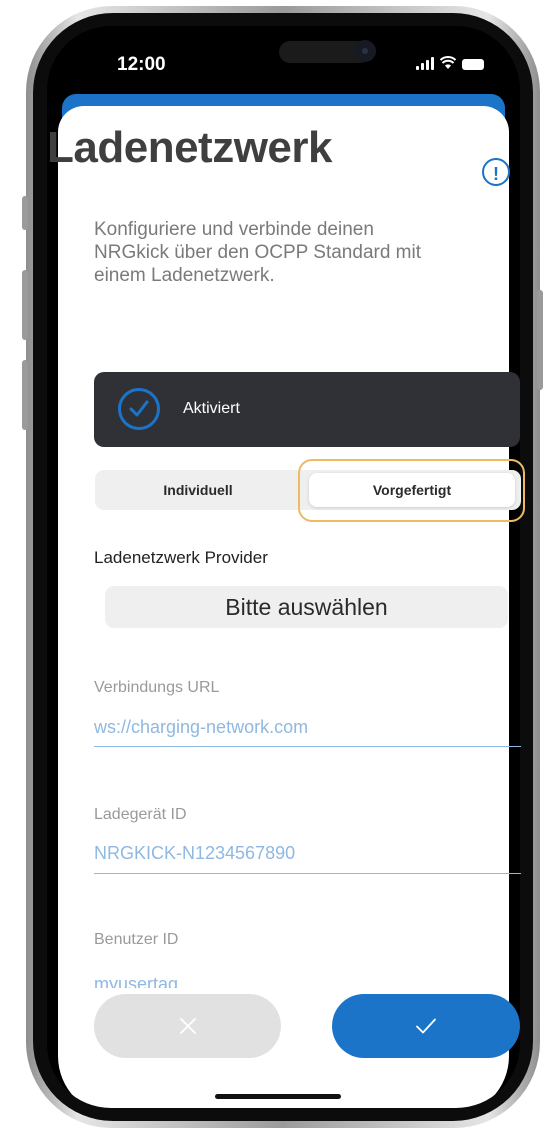 The image size is (557, 1135). What do you see at coordinates (198, 490) in the screenshot?
I see `tab-individuell: Individuell` at bounding box center [198, 490].